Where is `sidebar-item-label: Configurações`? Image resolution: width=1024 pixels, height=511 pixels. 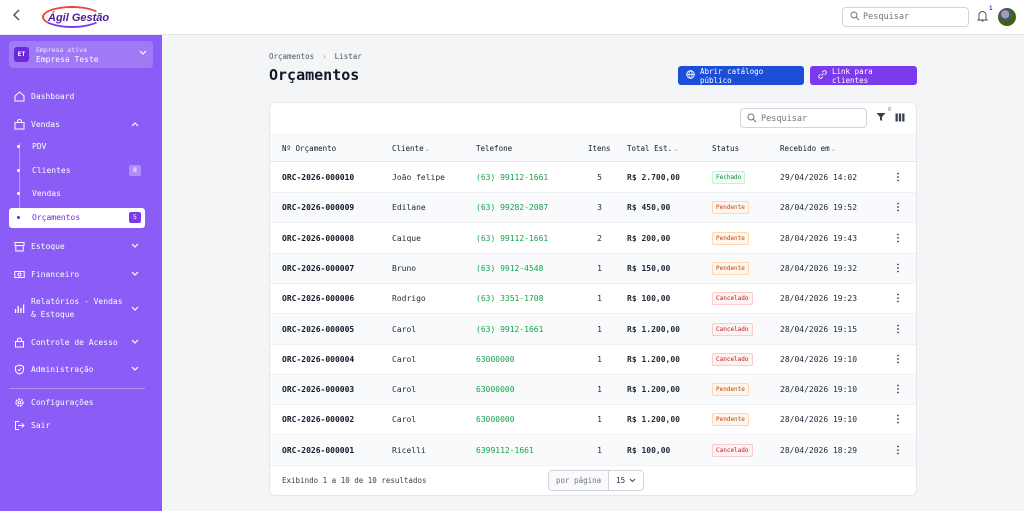
sidebar-item-label: Configurações is located at coordinates (62, 402).